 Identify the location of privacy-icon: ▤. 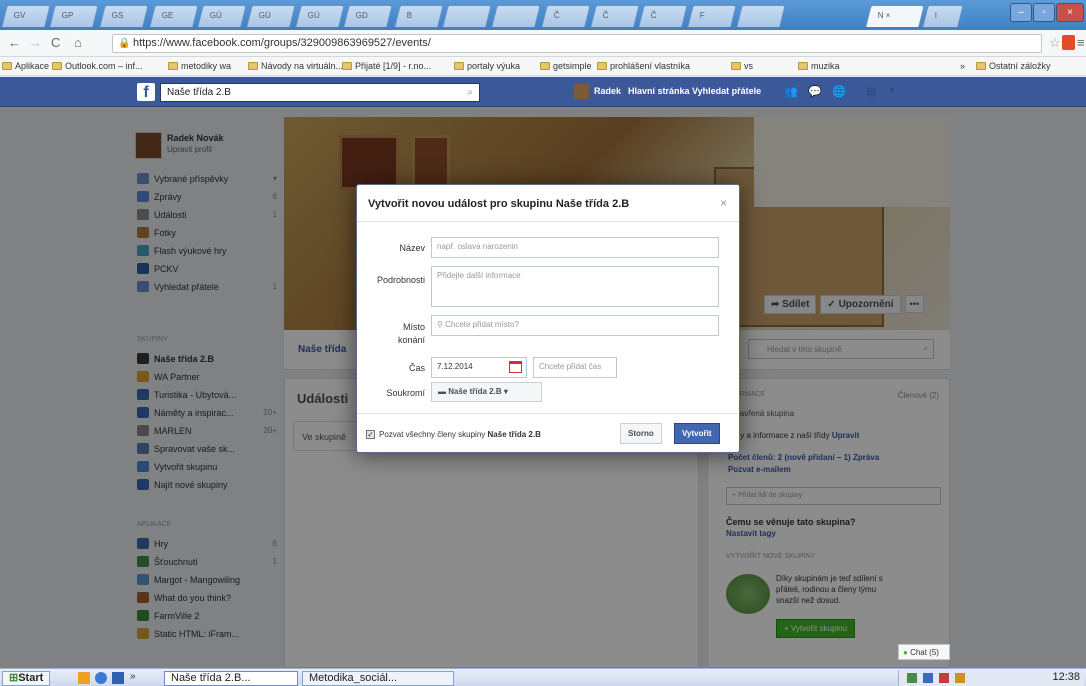
(871, 91).